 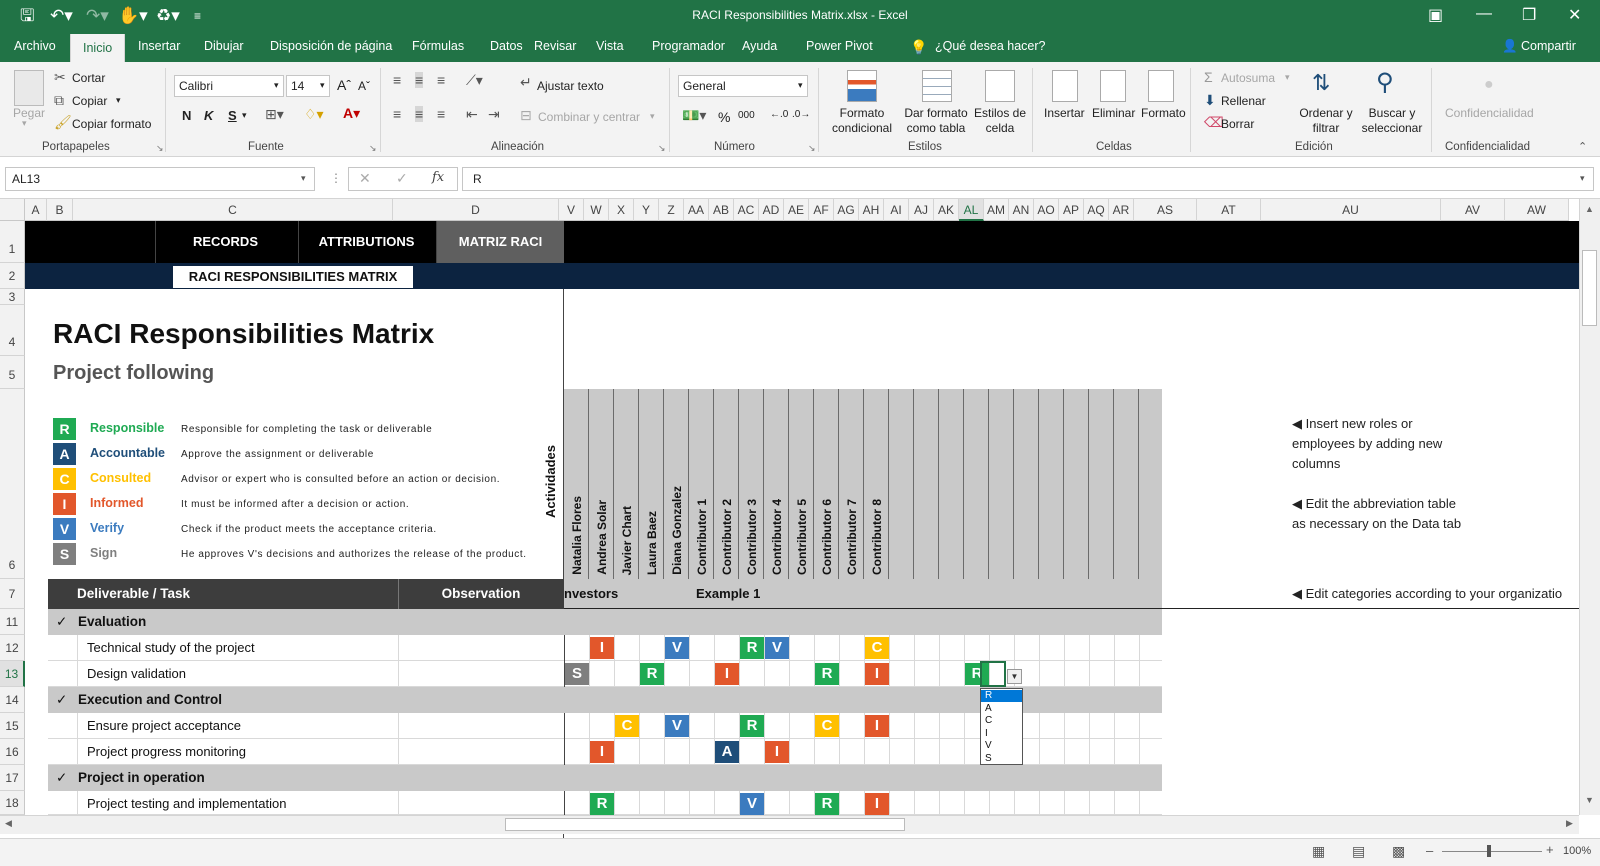 I want to click on insert-cells-button: Insertar, so click(x=1064, y=113).